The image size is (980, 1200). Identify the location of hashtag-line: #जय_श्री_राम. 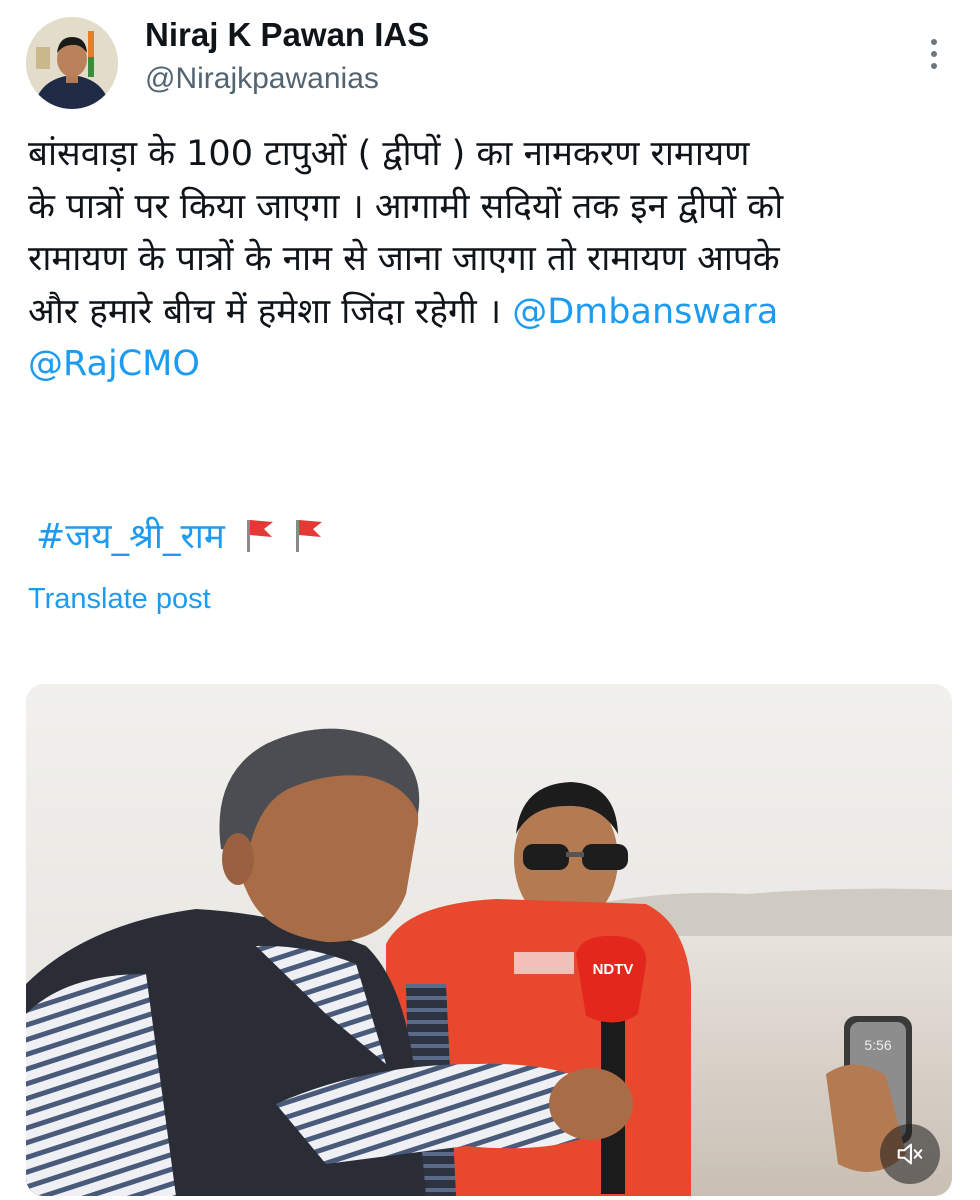
(179, 537).